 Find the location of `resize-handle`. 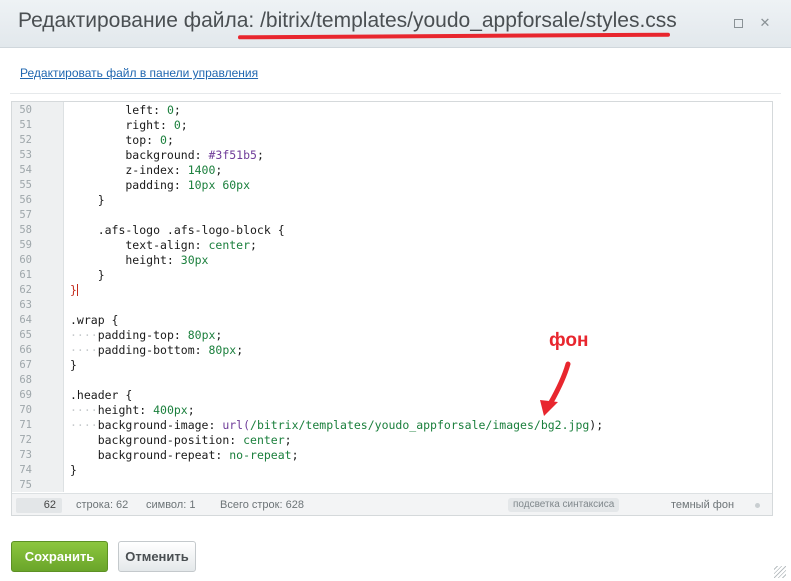

resize-handle is located at coordinates (780, 572).